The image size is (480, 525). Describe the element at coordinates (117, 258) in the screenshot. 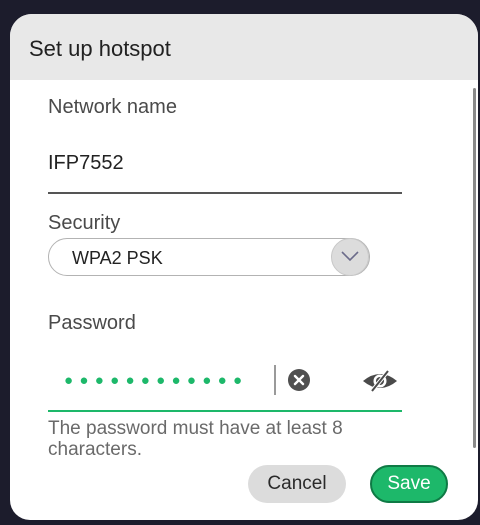

I see `security-selected-value: WPA2 PSK` at that location.